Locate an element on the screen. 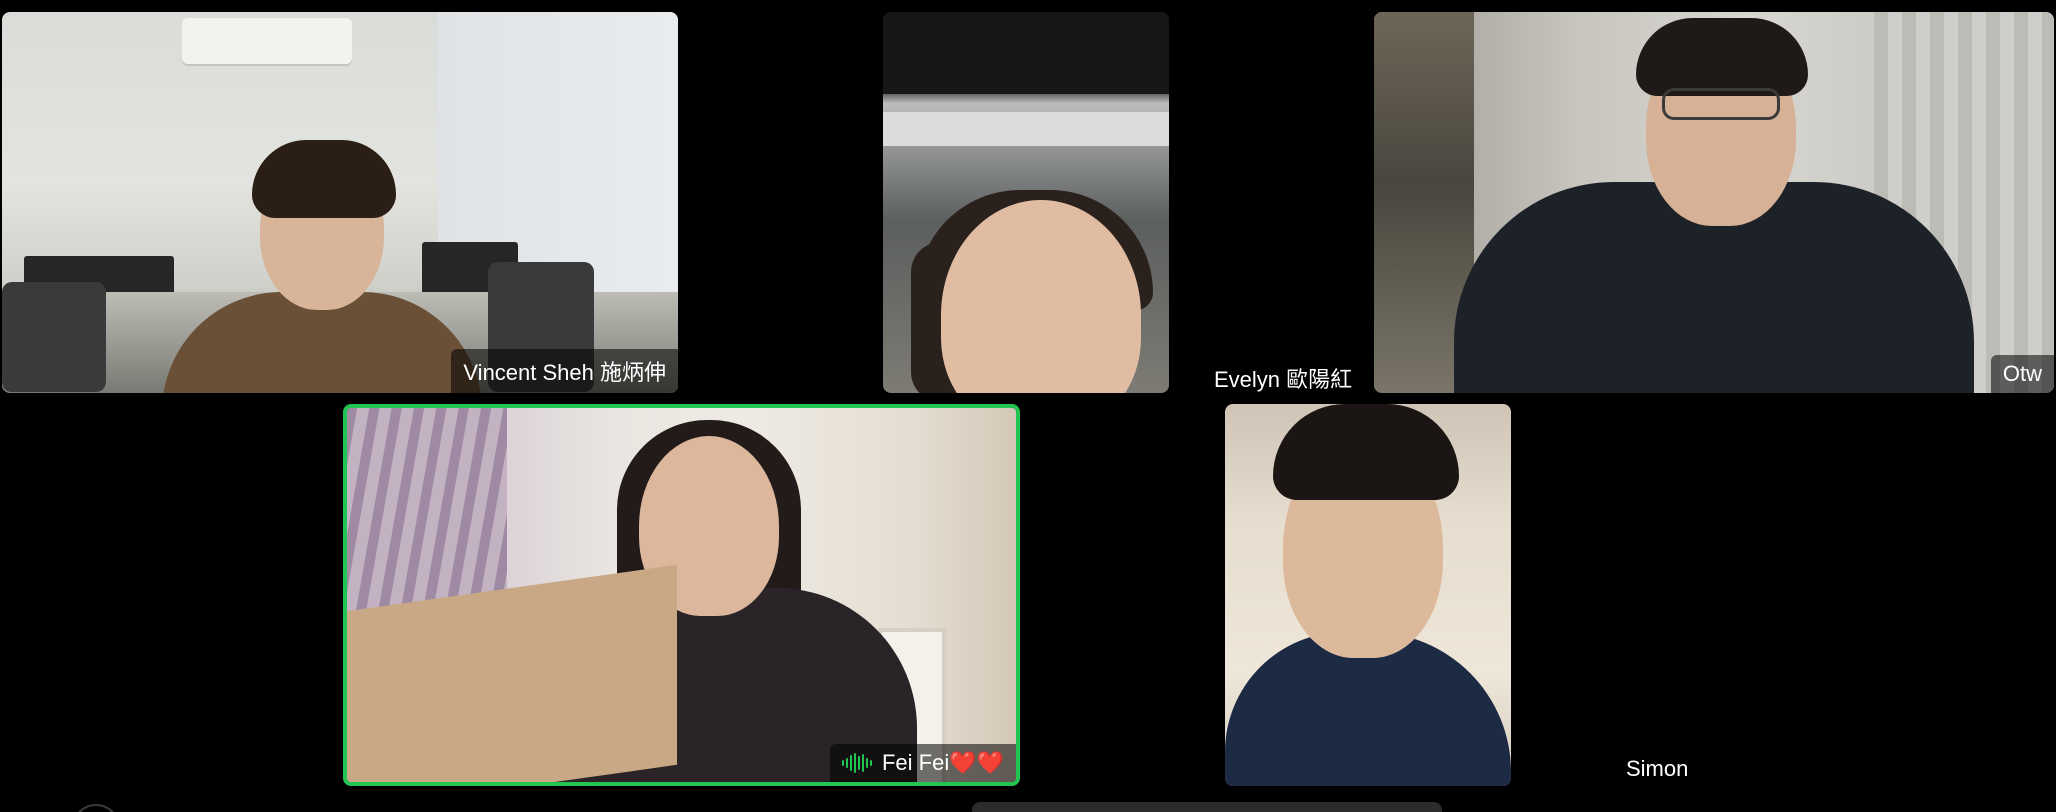 This screenshot has height=812, width=2056. participant-name-label: Vincent Sheh 施炳伸 is located at coordinates (564, 371).